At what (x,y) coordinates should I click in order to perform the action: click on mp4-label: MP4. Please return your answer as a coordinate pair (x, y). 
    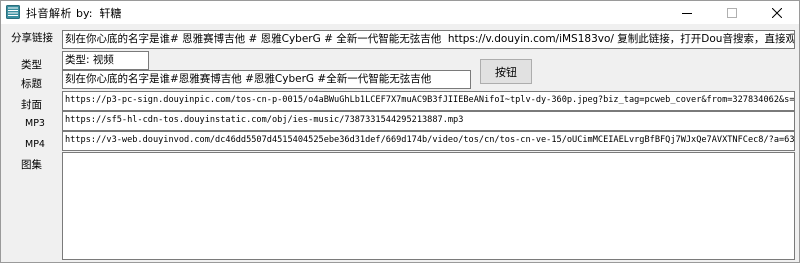
    Looking at the image, I should click on (35, 144).